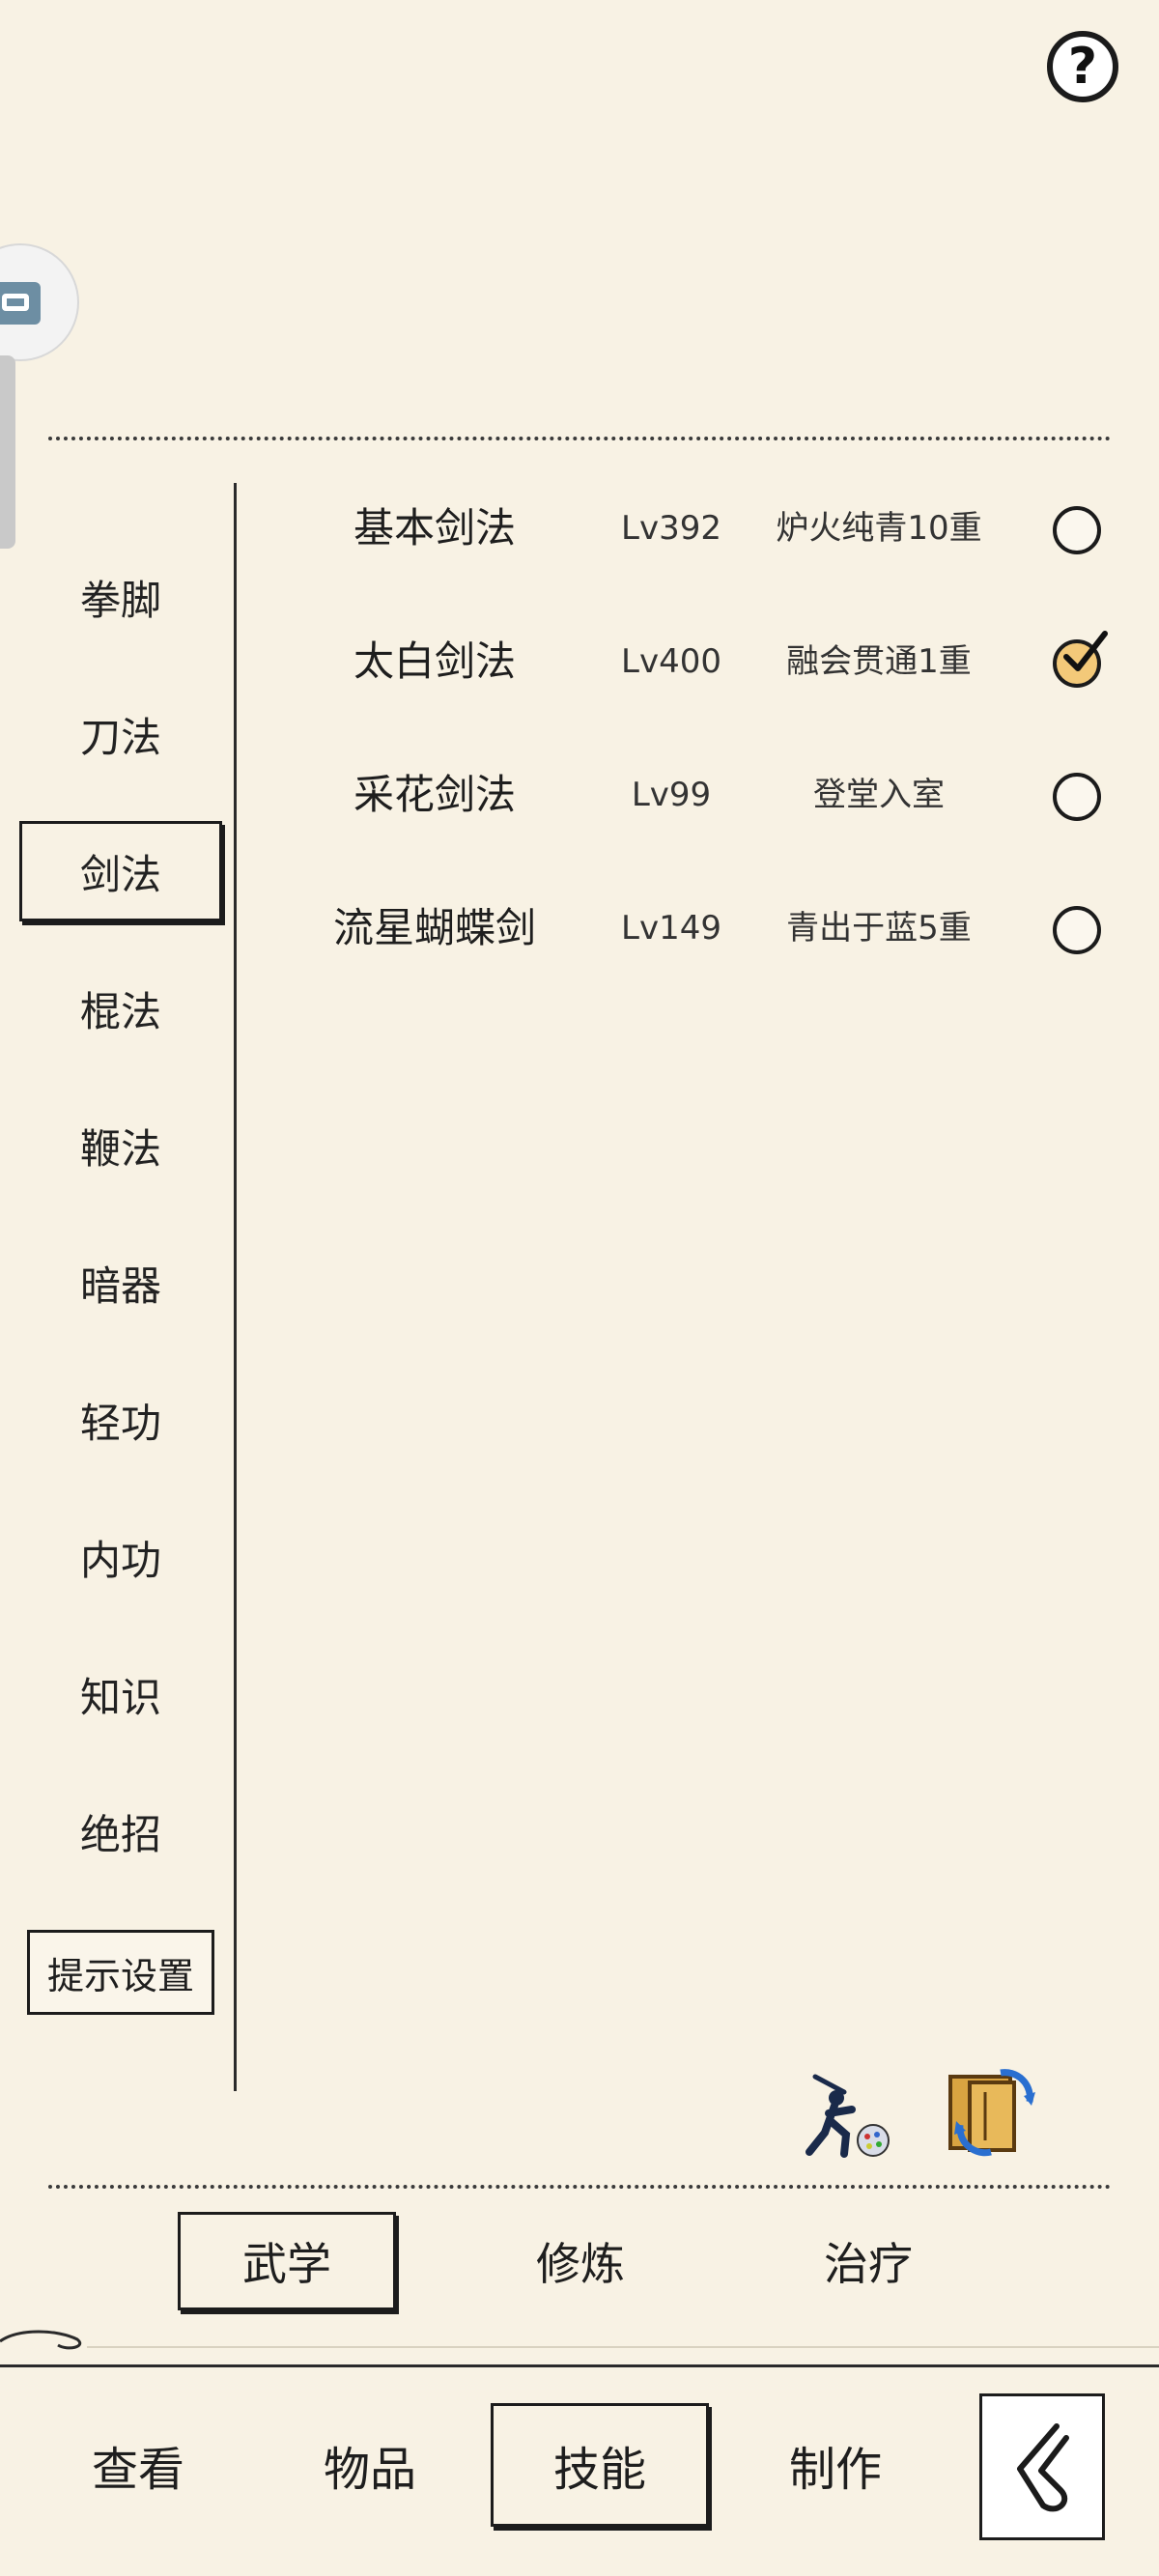 The height and width of the screenshot is (2576, 1159). I want to click on floating-ball, so click(39, 302).